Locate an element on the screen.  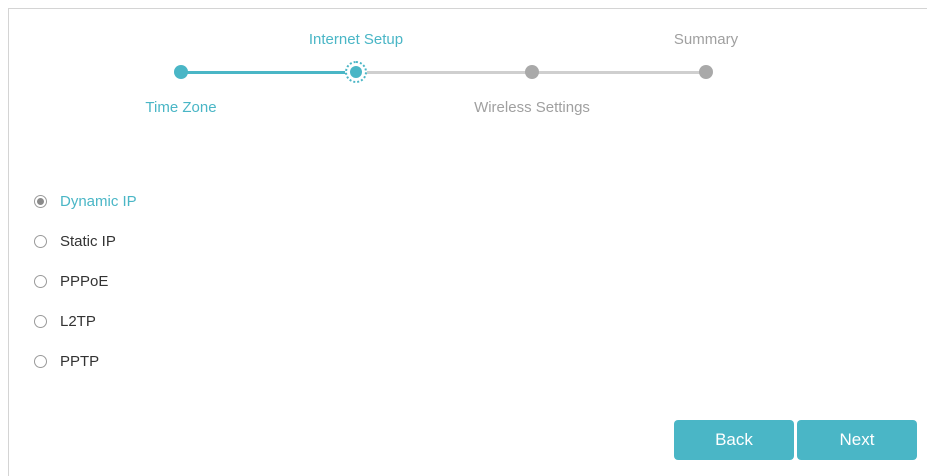
progress-track-completed is located at coordinates (268, 72).